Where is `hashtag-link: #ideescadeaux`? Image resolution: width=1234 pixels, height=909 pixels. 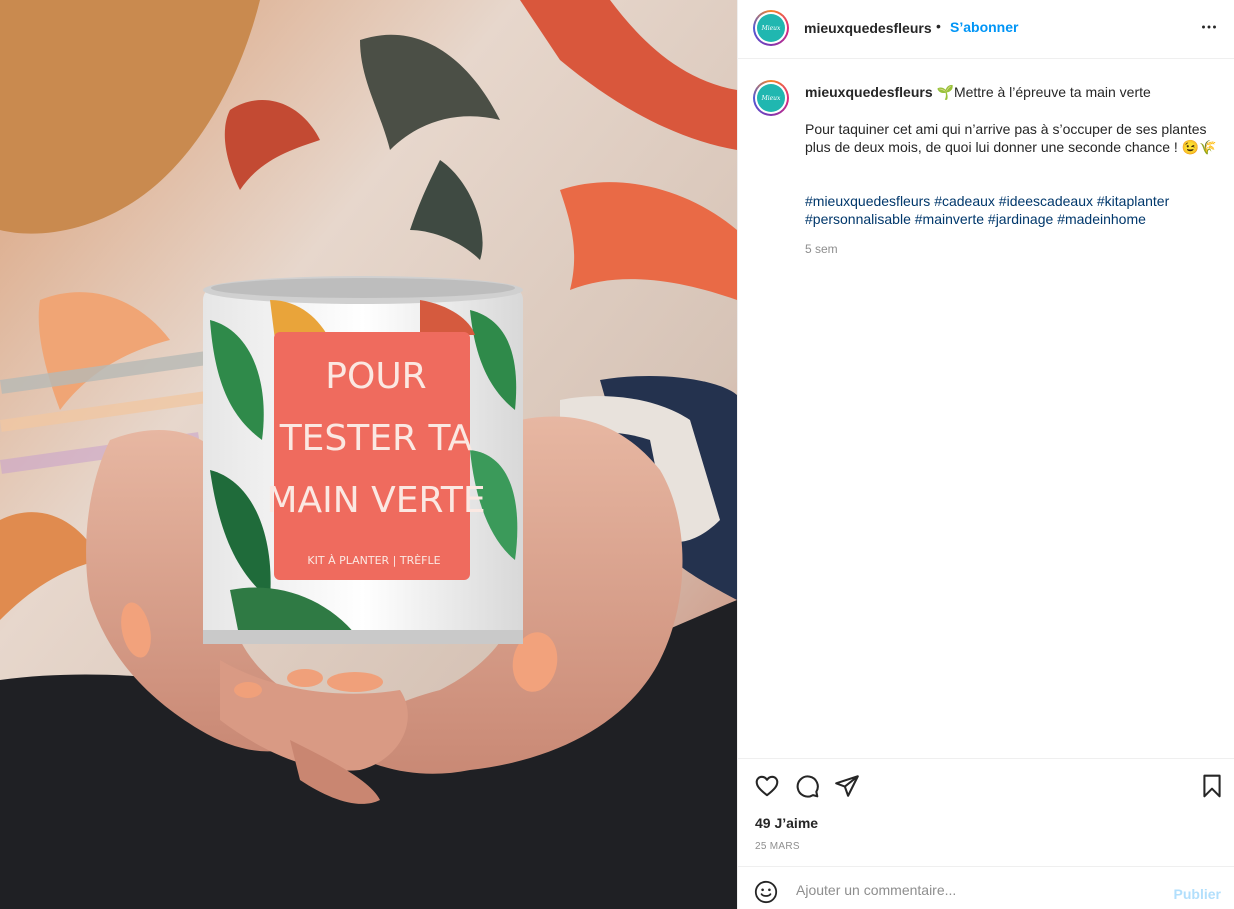
hashtag-link: #ideescadeaux is located at coordinates (1046, 201).